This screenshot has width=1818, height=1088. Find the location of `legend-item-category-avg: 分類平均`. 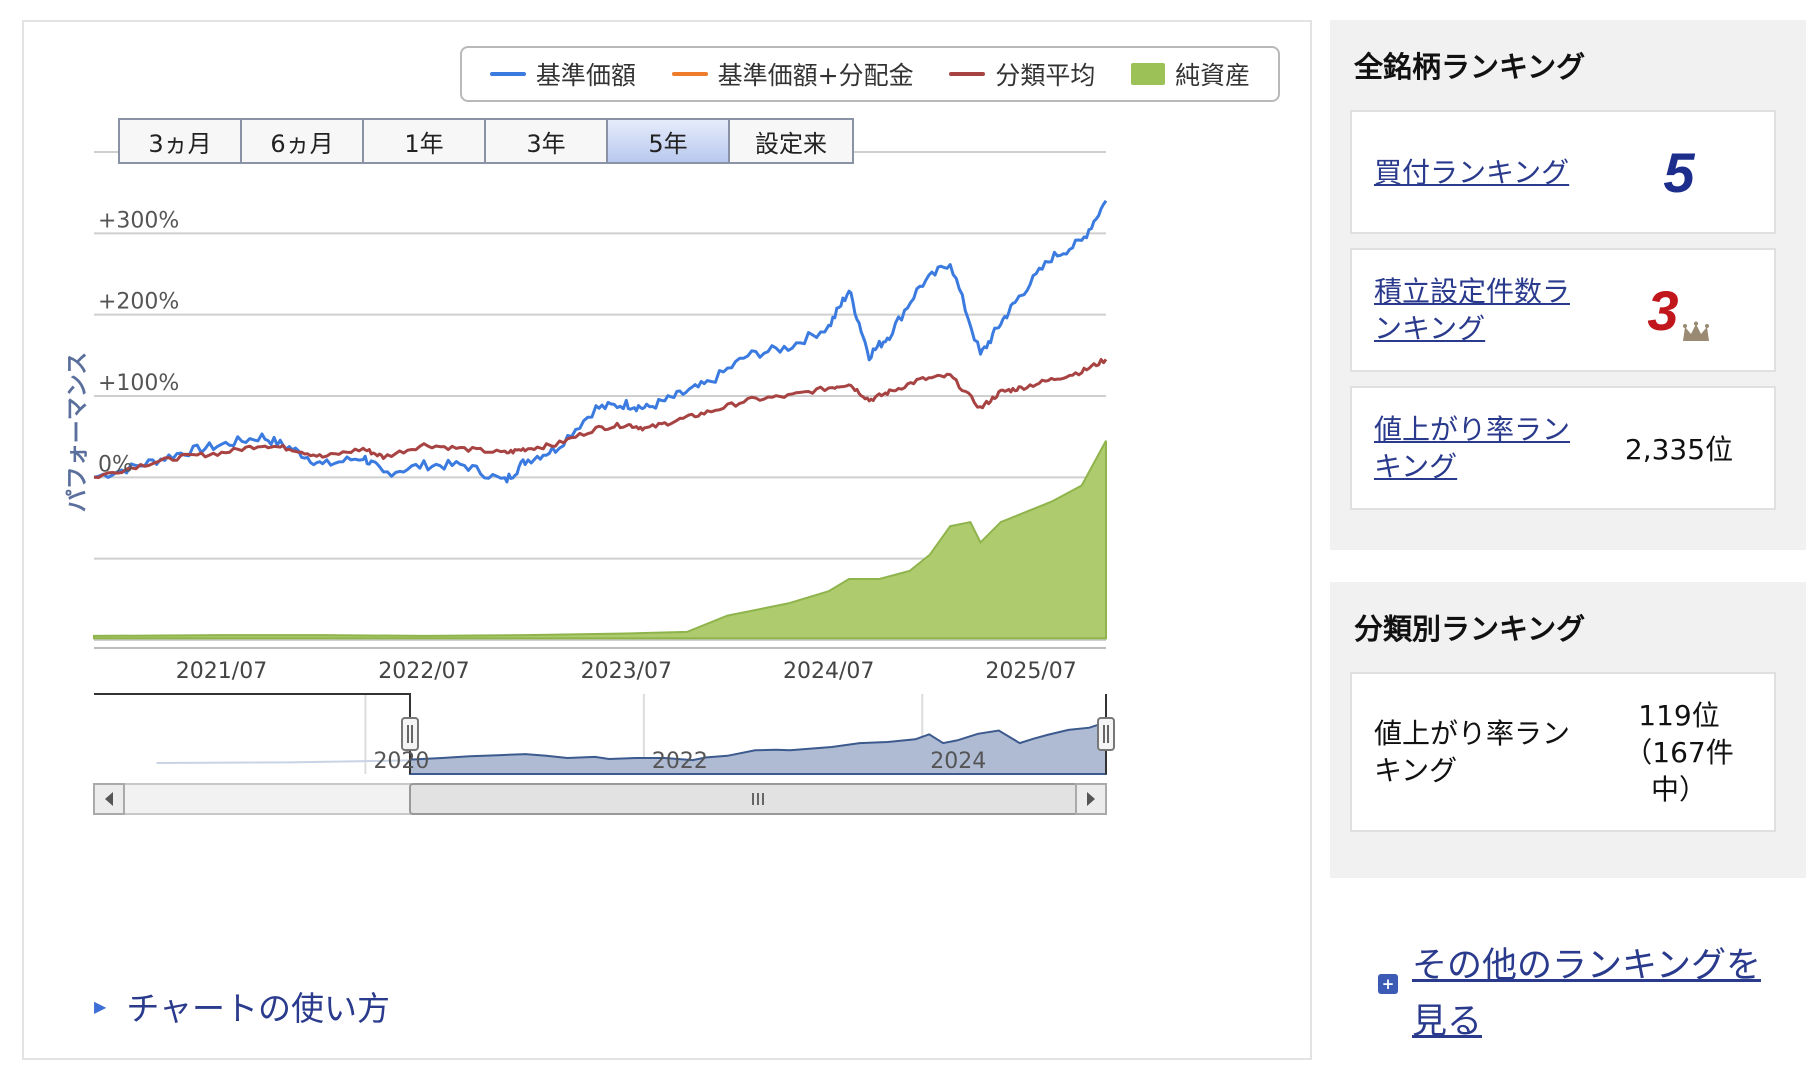

legend-item-category-avg: 分類平均 is located at coordinates (1022, 74).